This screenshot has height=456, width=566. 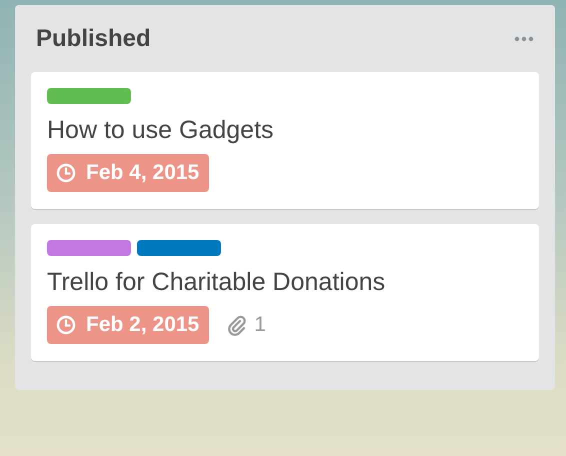 What do you see at coordinates (161, 130) in the screenshot?
I see `card-title: How to use Gadgets` at bounding box center [161, 130].